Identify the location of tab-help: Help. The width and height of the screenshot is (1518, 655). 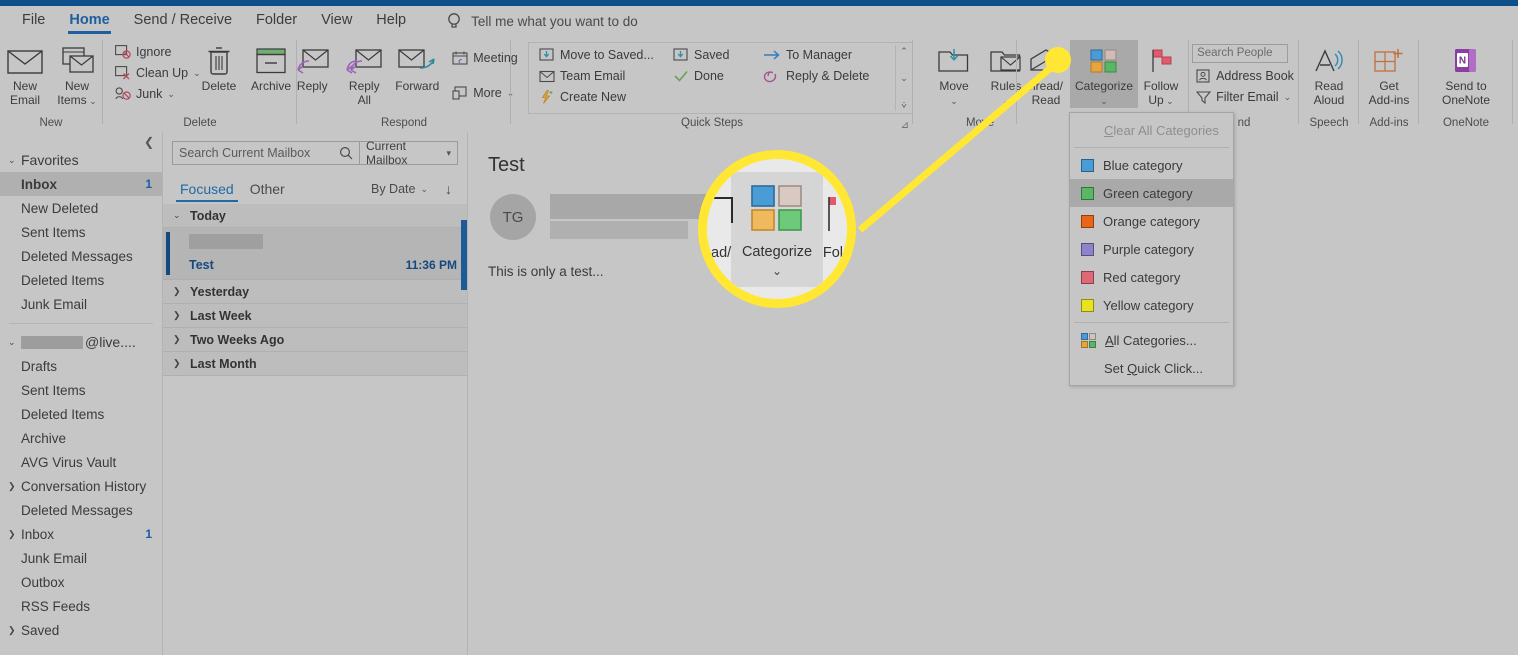
(391, 21).